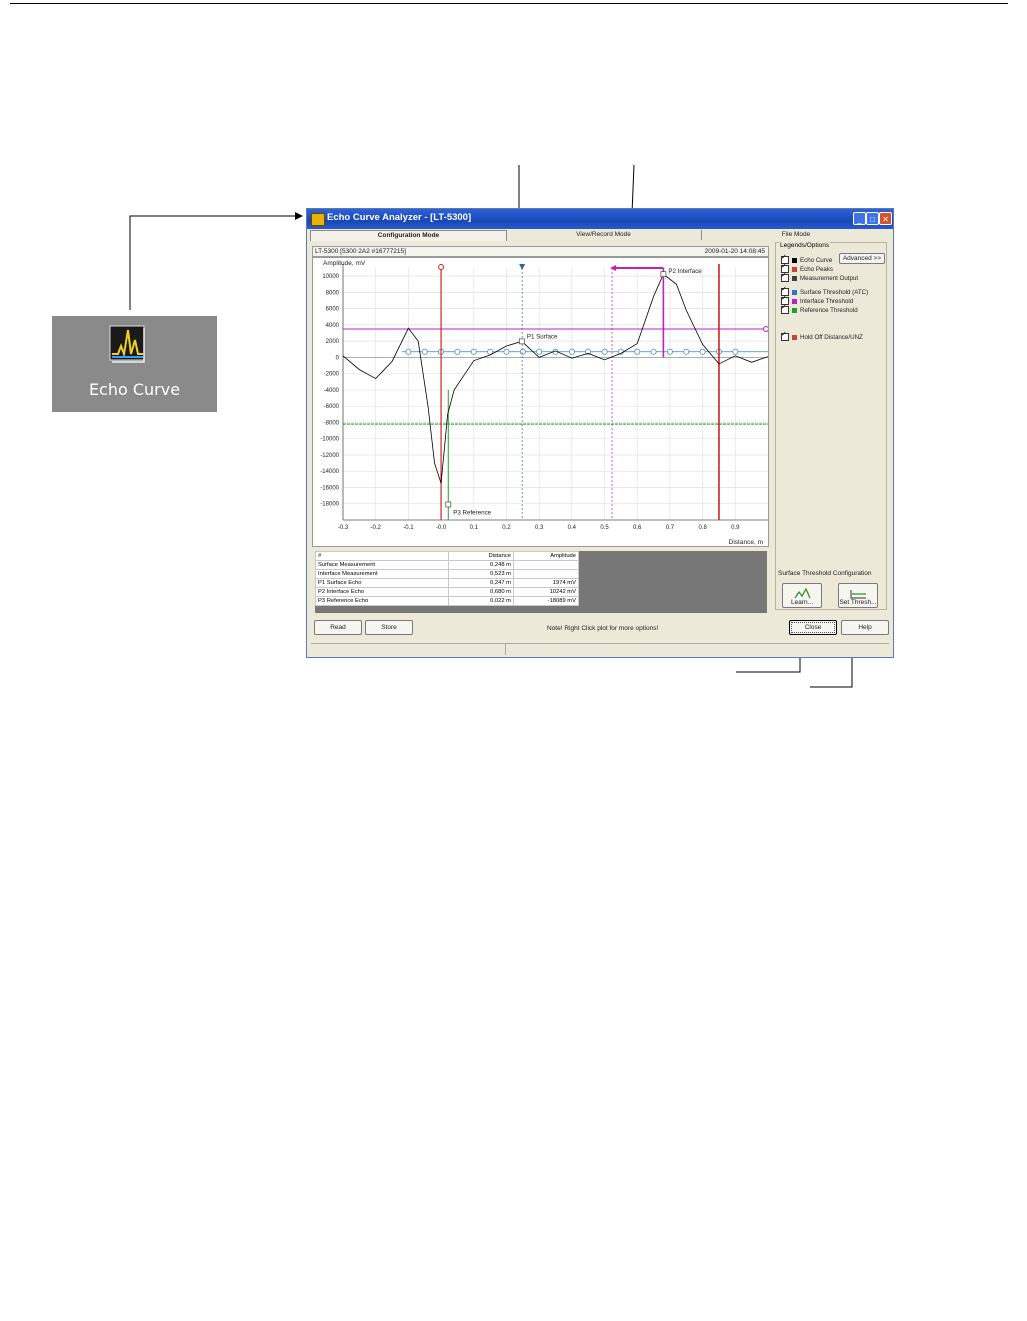 This screenshot has height=1321, width=1027. I want to click on col-header-amplitude: Amplitude, so click(546, 556).